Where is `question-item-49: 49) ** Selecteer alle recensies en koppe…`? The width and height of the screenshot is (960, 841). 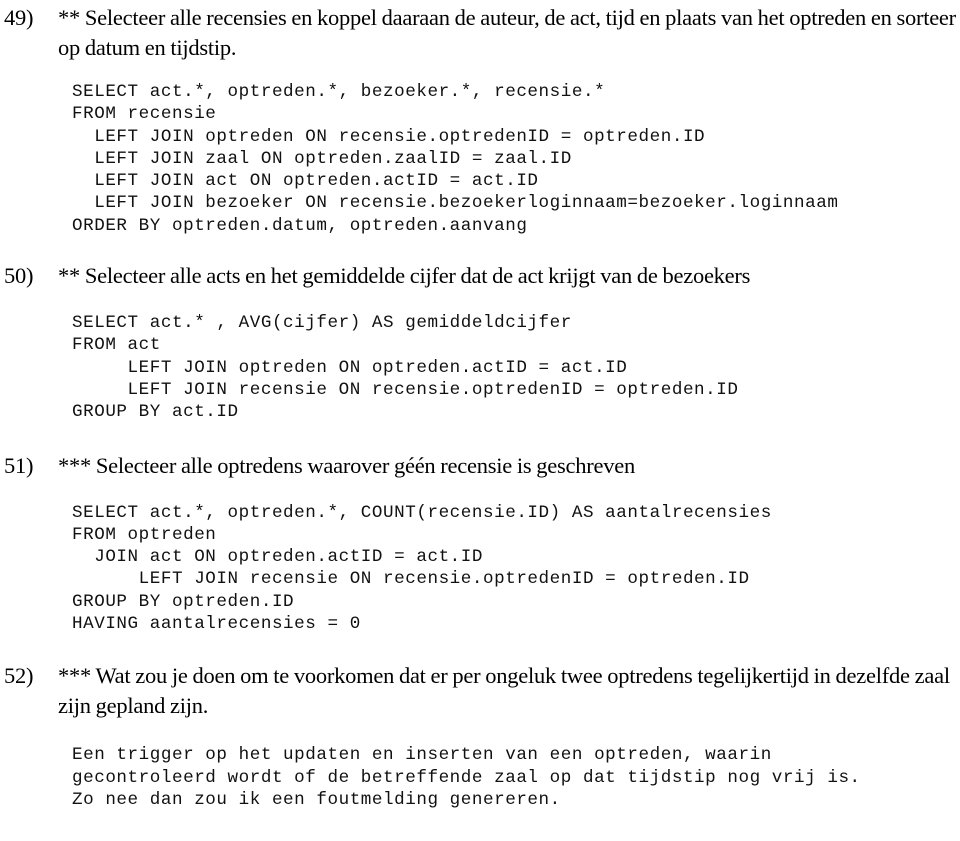 question-item-49: 49) ** Selecteer alle recensies en koppe… is located at coordinates (480, 33).